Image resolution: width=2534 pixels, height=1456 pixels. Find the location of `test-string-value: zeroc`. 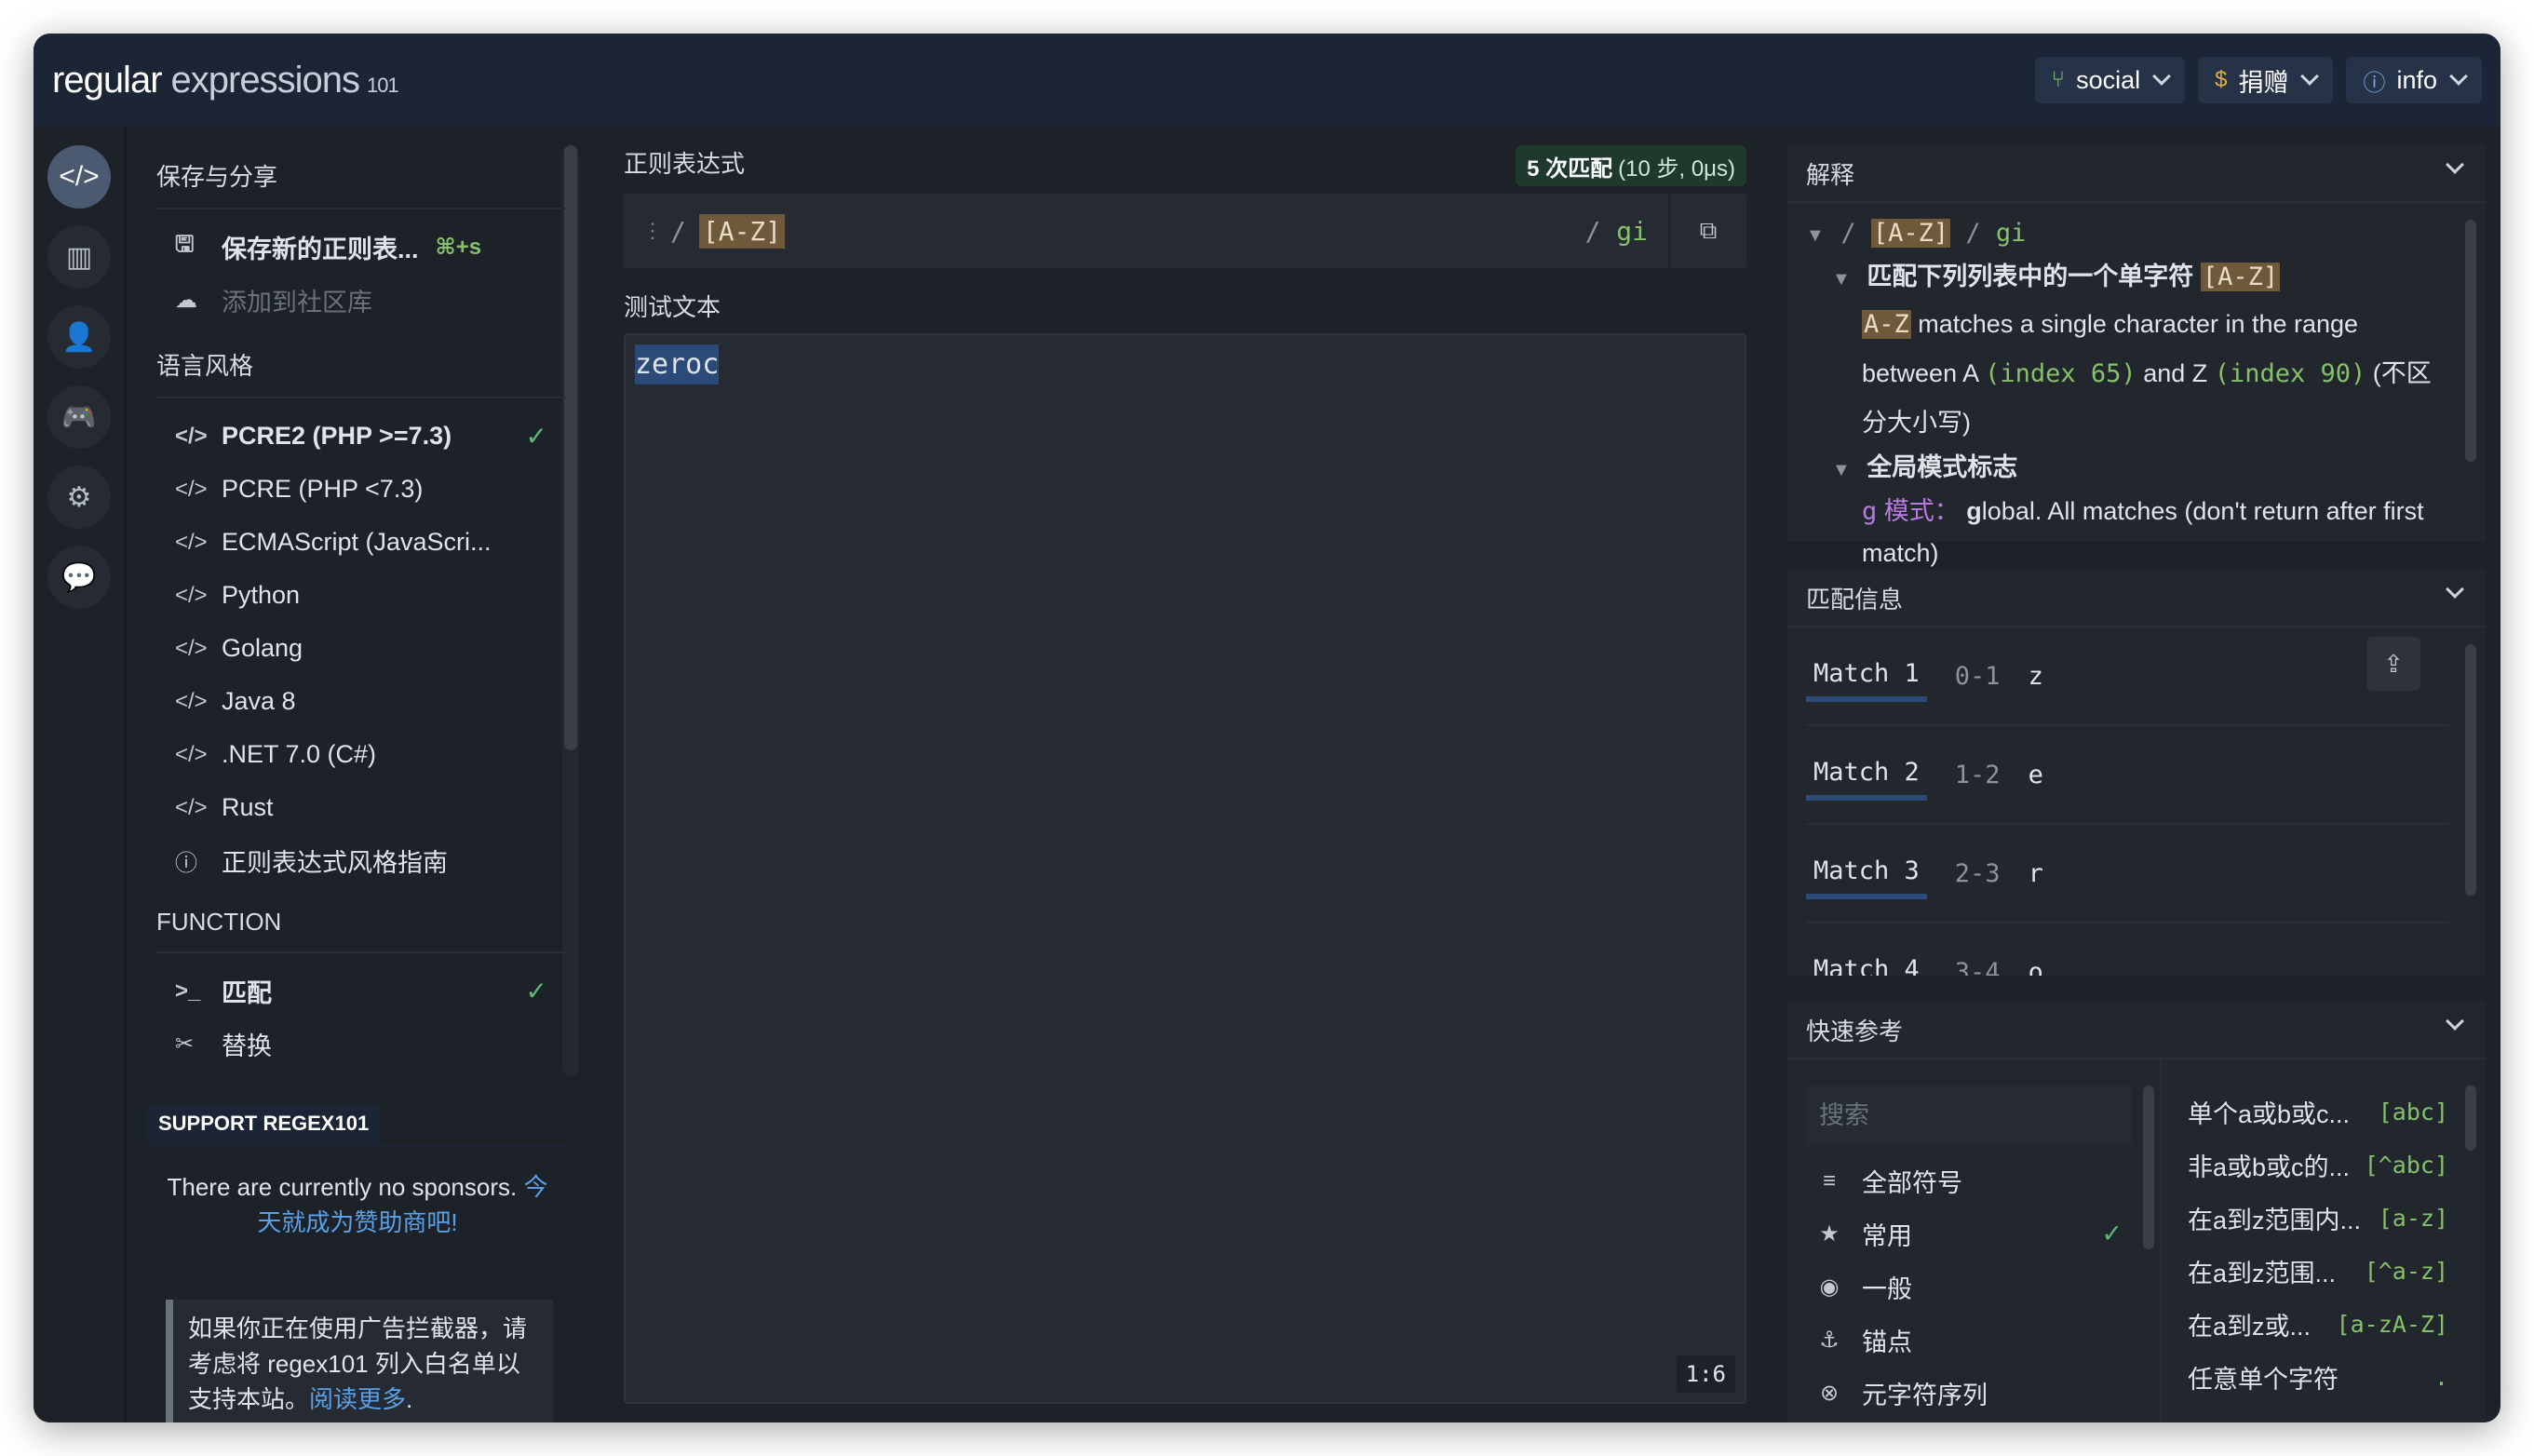

test-string-value: zeroc is located at coordinates (677, 364).